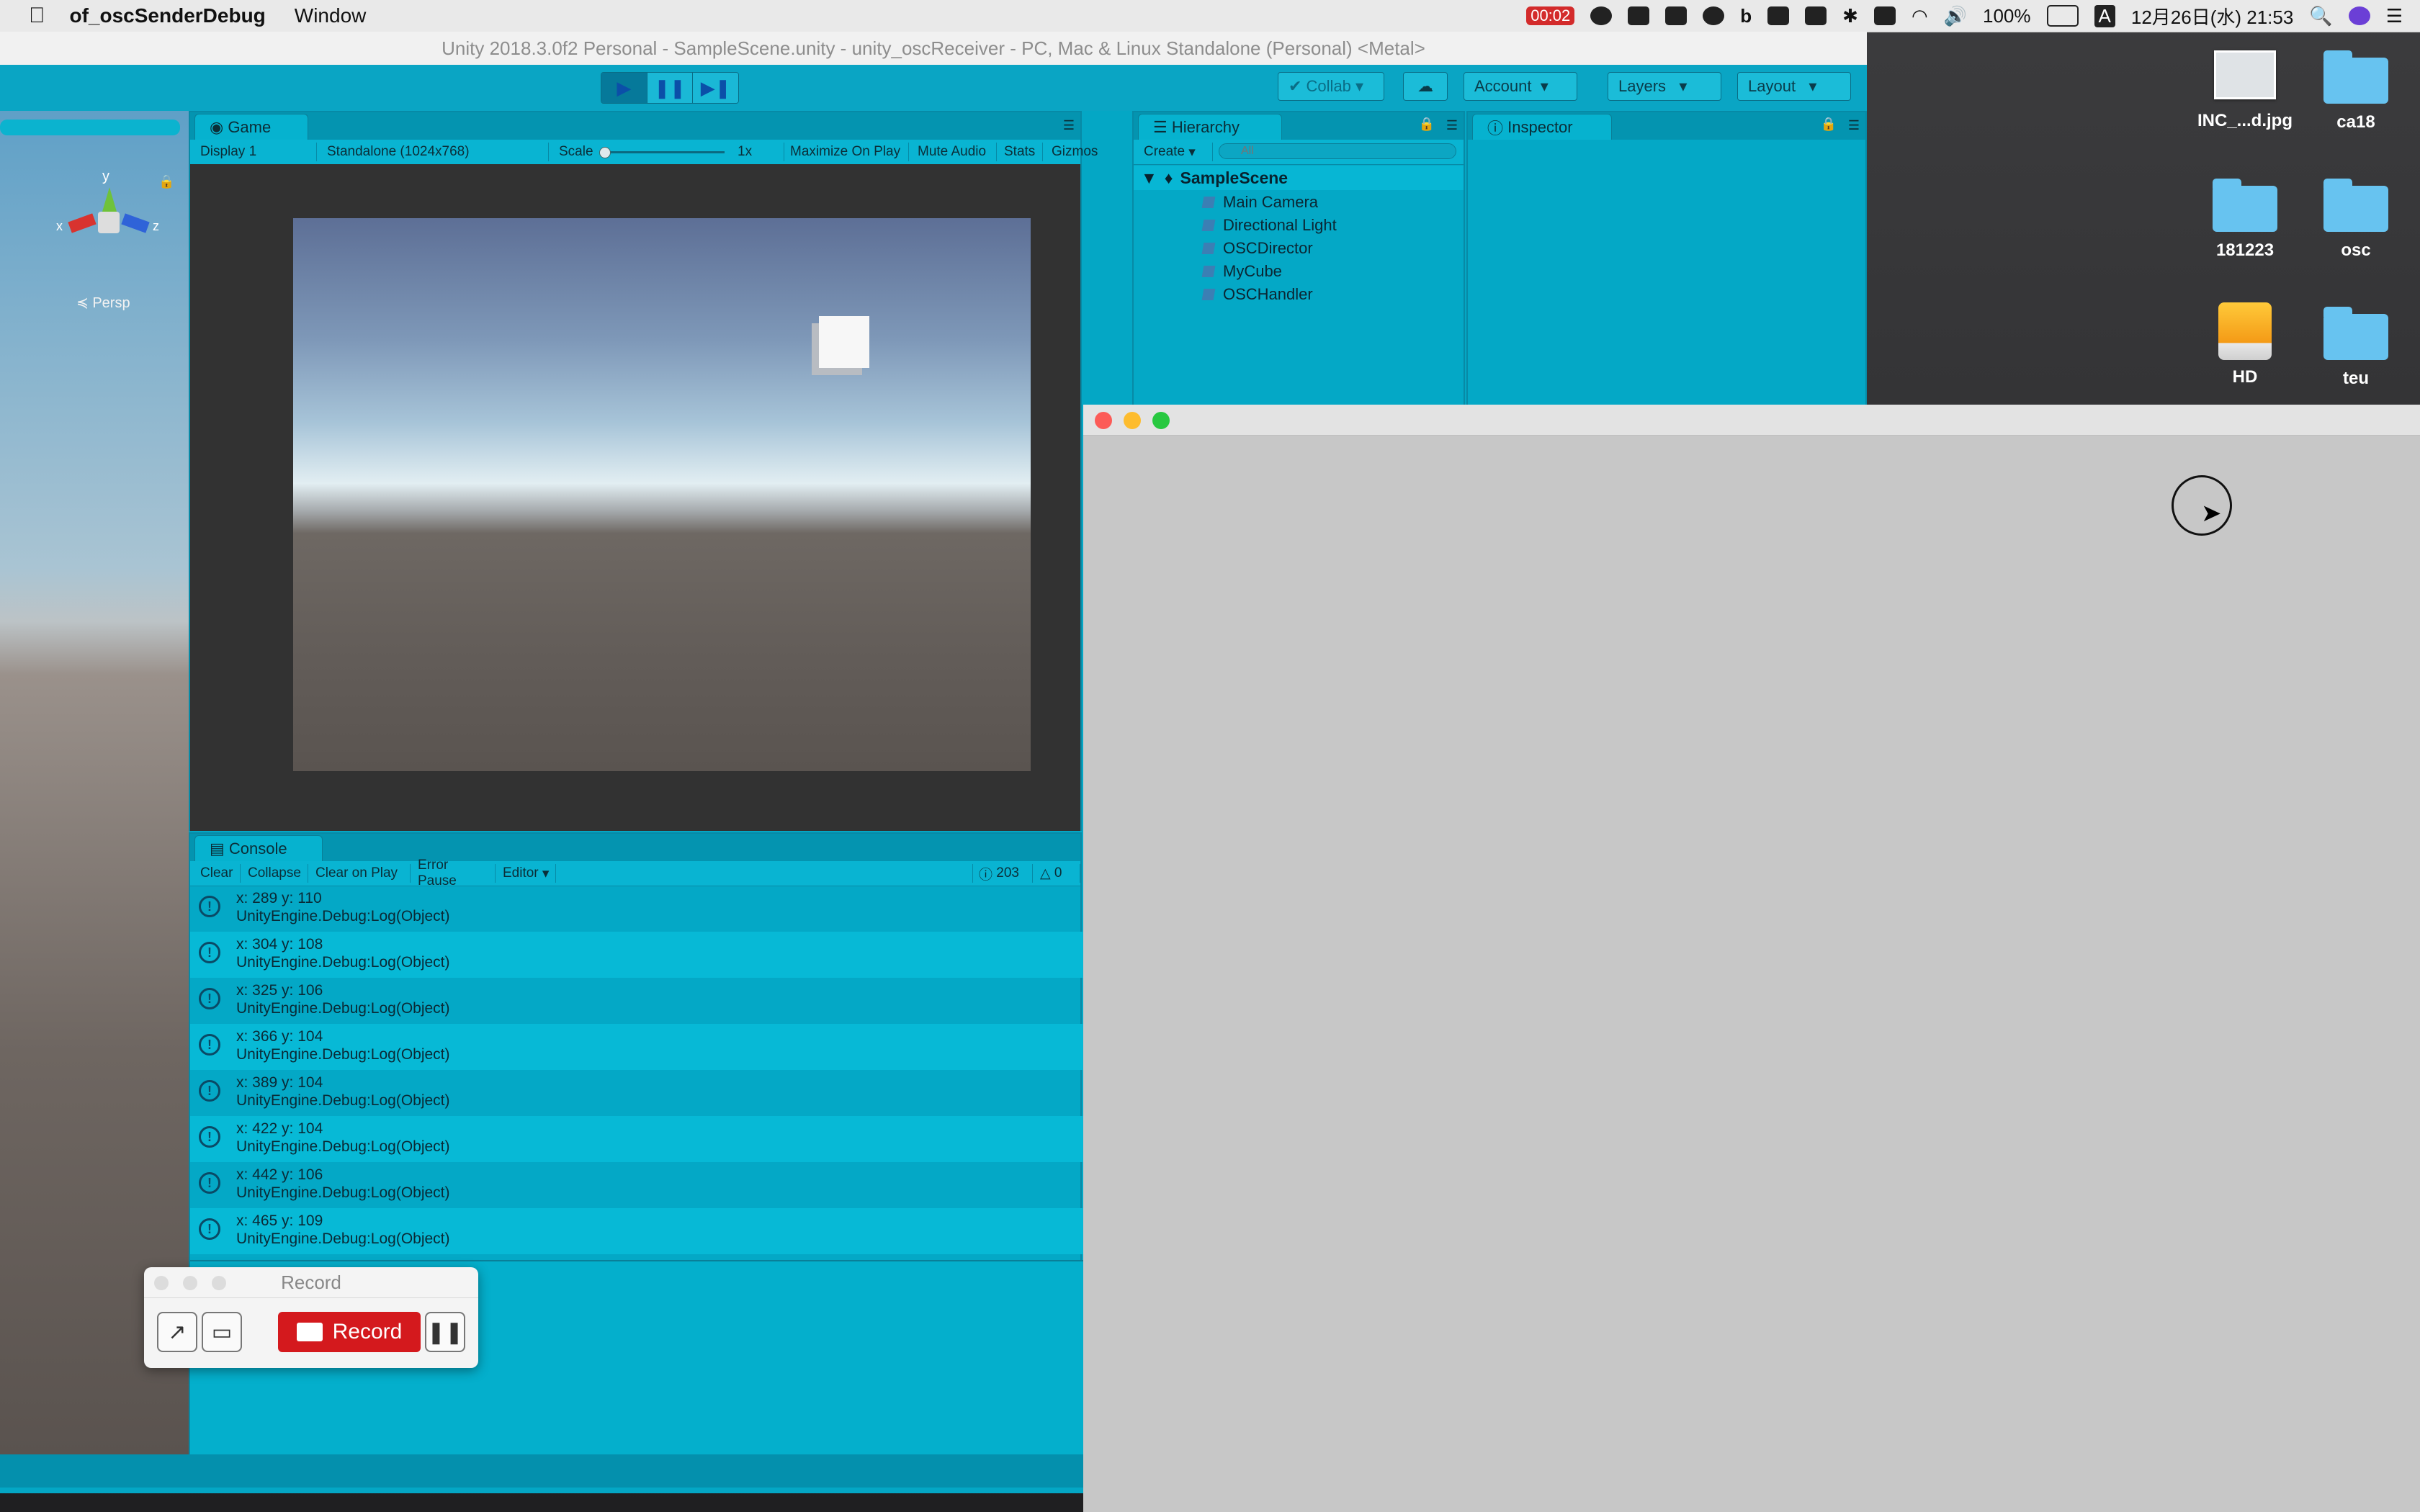 The width and height of the screenshot is (2420, 1512). Describe the element at coordinates (1082, 152) in the screenshot. I see `gizmos-dropdown: Gizmos` at that location.